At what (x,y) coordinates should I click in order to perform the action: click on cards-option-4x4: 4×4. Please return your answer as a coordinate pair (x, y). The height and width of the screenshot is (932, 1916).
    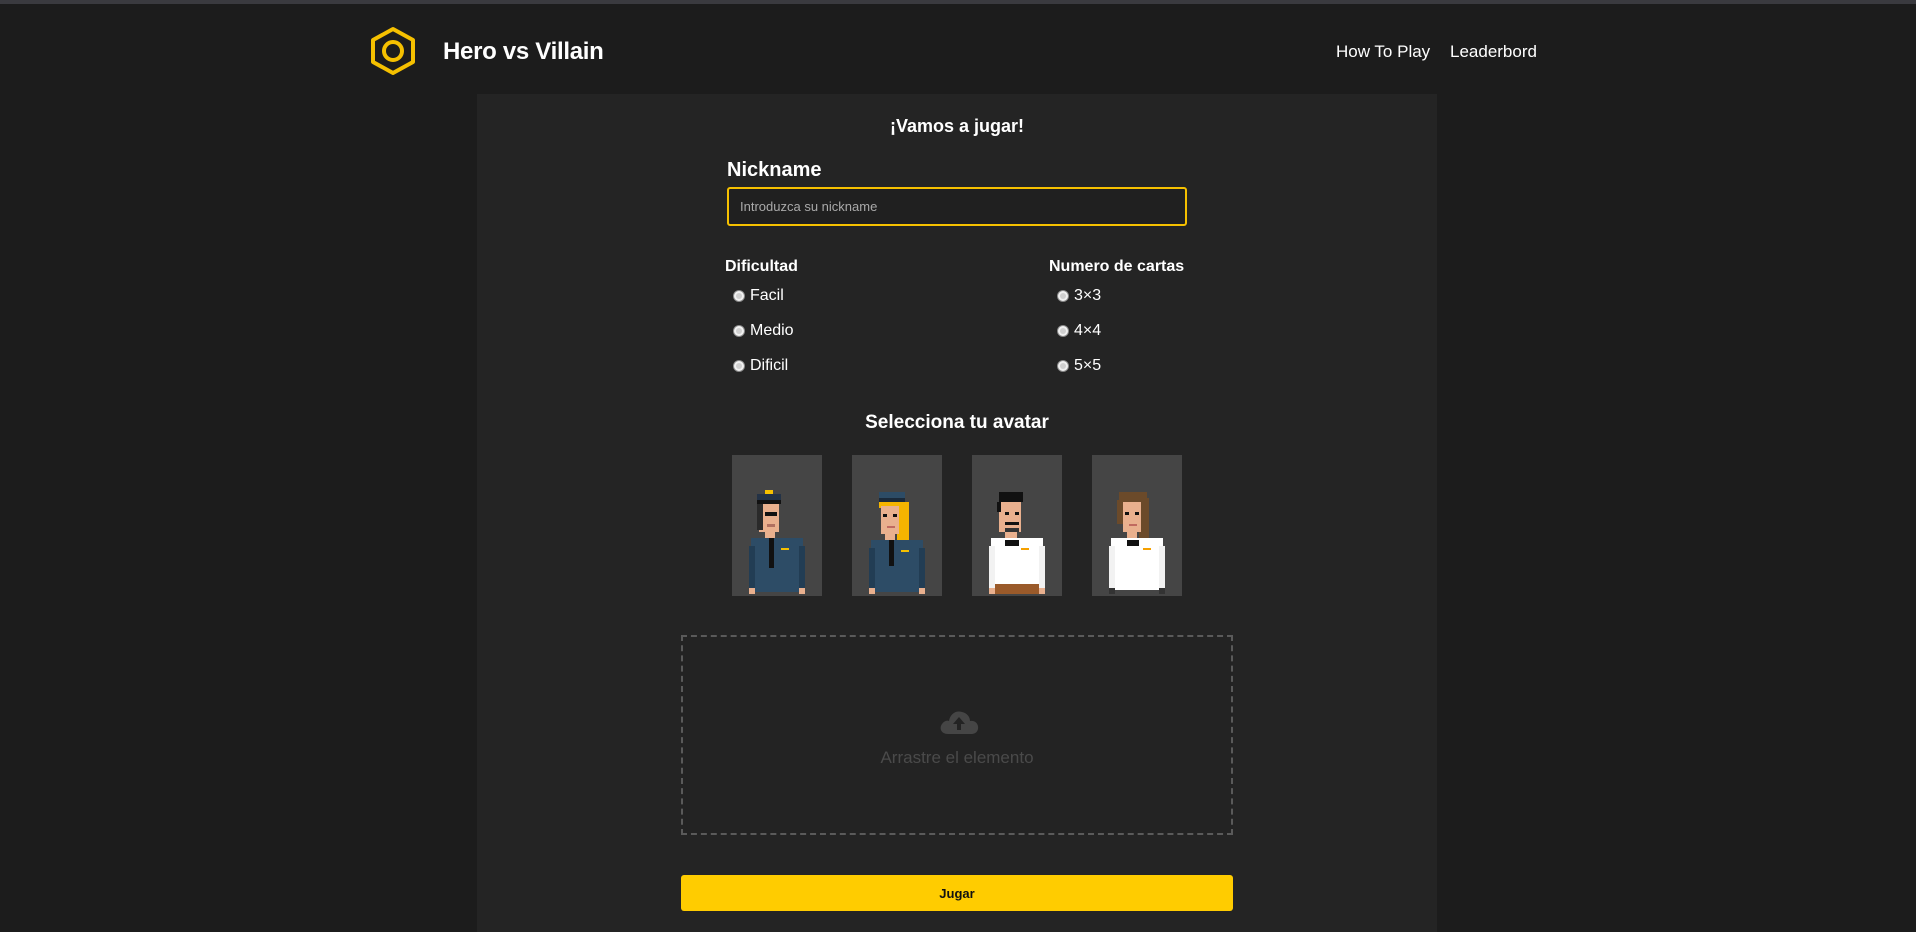
    Looking at the image, I should click on (1079, 331).